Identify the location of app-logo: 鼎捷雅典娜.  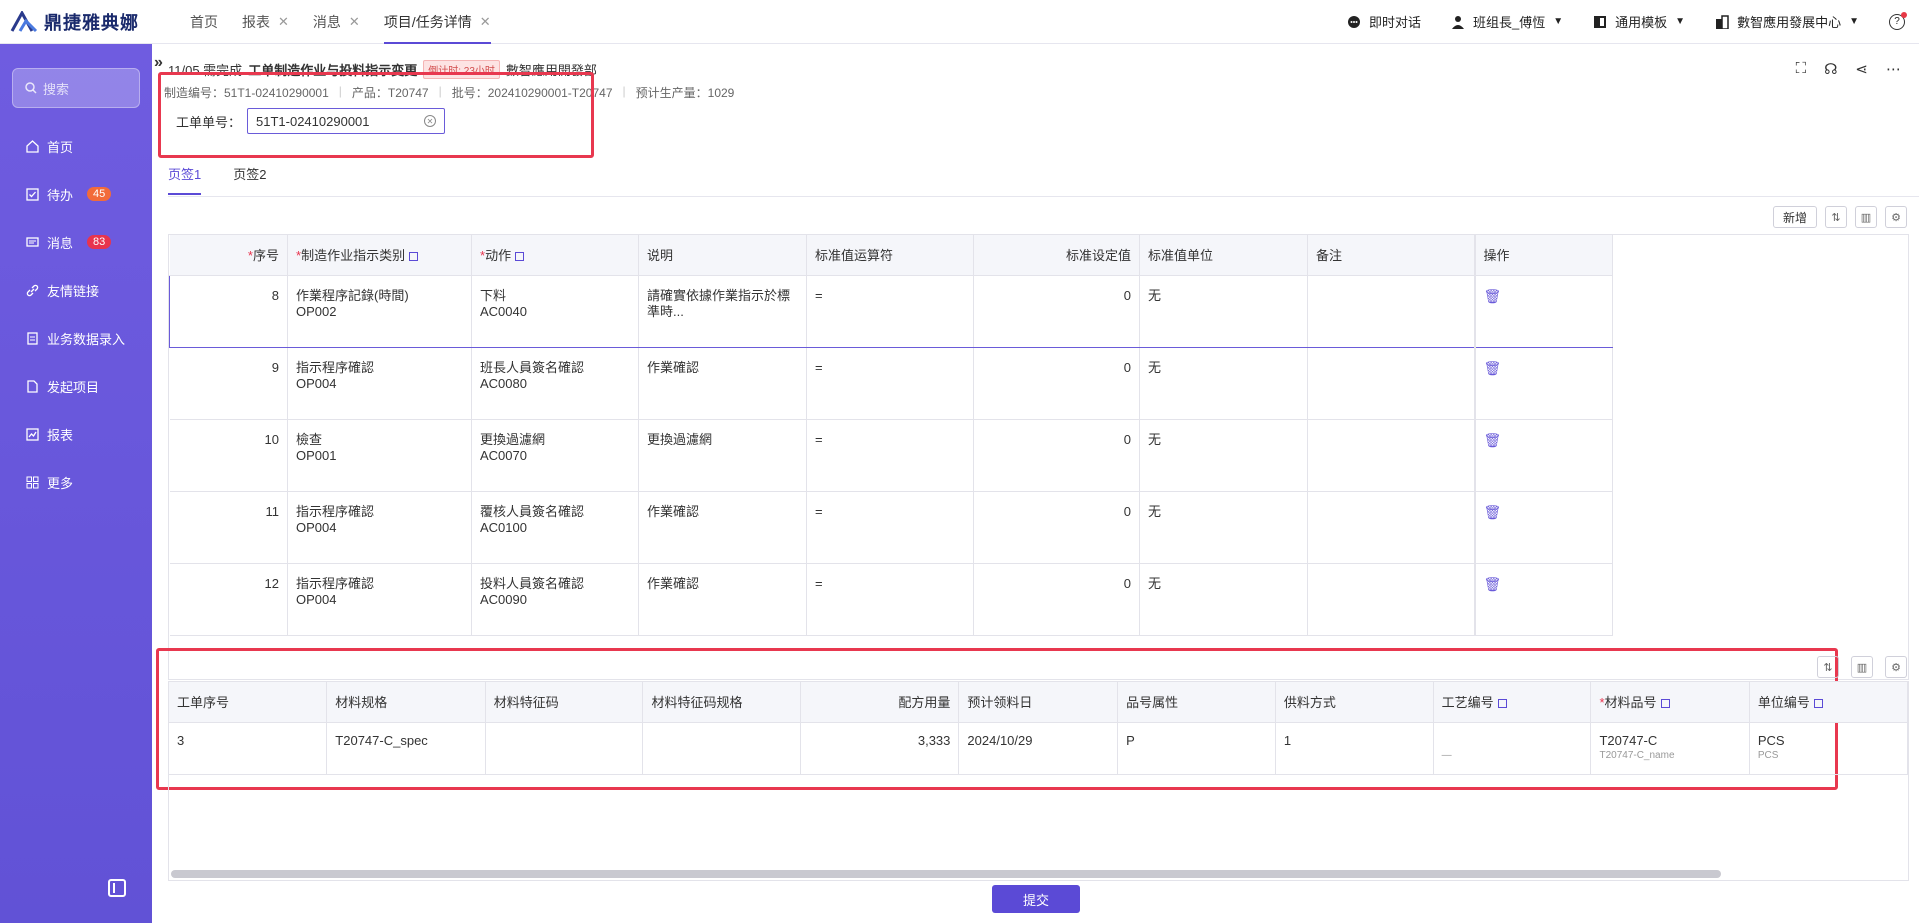
(76, 22).